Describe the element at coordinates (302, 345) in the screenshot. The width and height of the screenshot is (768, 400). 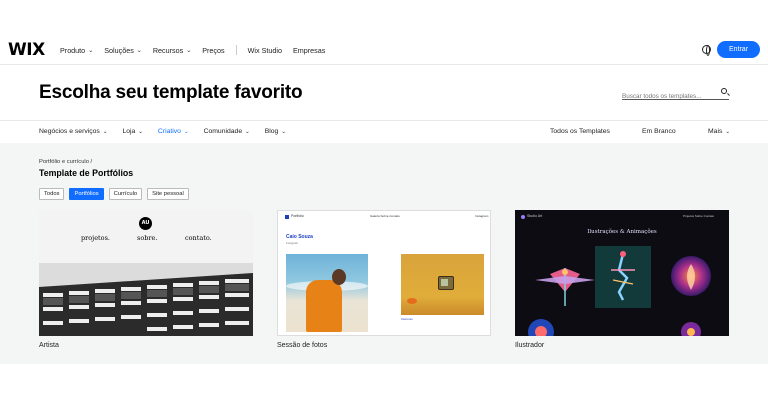
I see `template-name: Sessão de fotos` at that location.